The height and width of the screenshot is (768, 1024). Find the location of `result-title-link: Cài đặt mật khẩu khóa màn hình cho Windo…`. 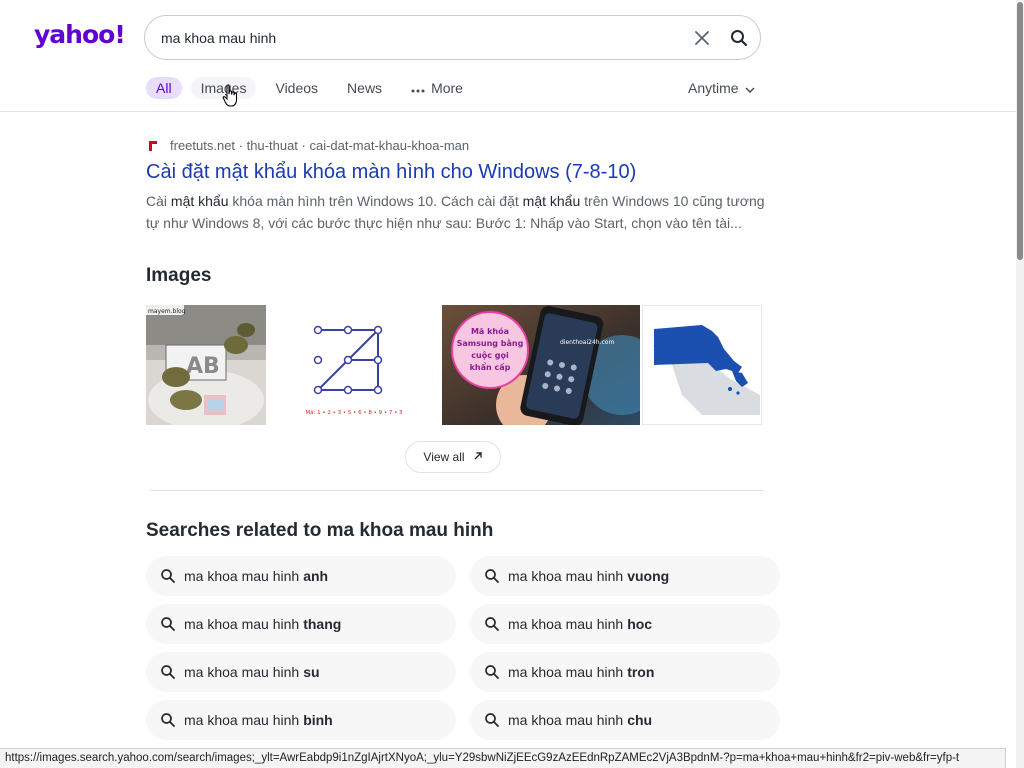

result-title-link: Cài đặt mật khẩu khóa màn hình cho Windo… is located at coordinates (456, 172).